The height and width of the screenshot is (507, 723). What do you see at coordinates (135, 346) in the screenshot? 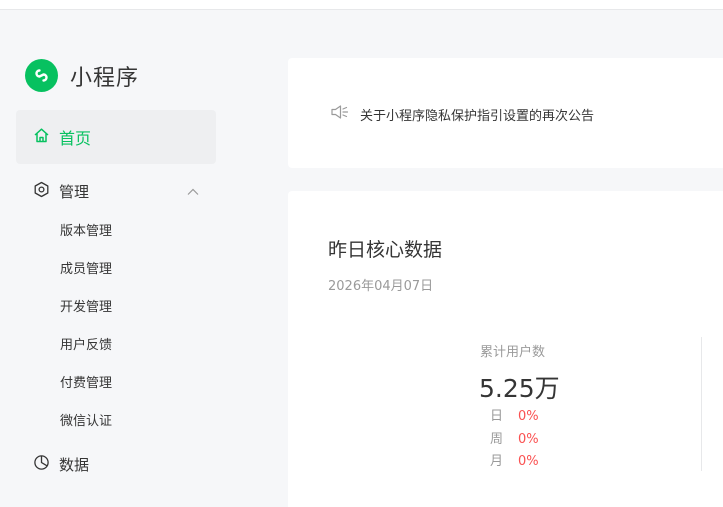
I see `sidebar-subitem-feedback: 用户反馈` at bounding box center [135, 346].